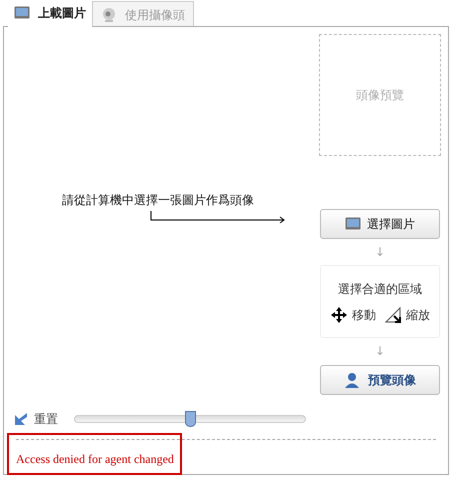 Image resolution: width=454 pixels, height=477 pixels. I want to click on preview-avatar-button: 預覽頭像, so click(380, 380).